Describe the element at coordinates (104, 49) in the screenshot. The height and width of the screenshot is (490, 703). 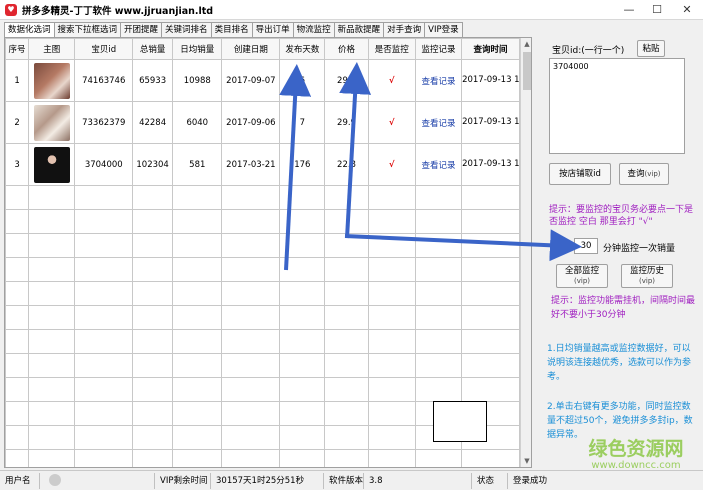
I see `col-header-id: 宝贝id` at that location.